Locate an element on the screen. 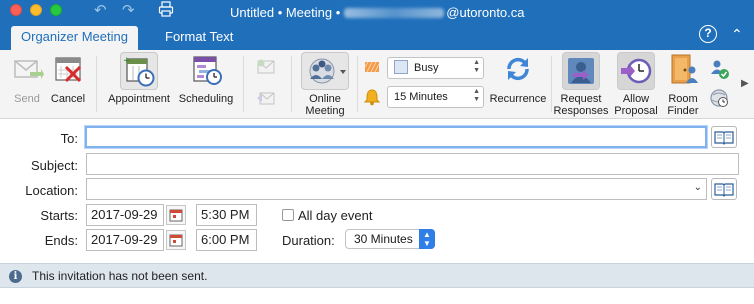 The image size is (754, 304). location-address-book-button is located at coordinates (724, 189).